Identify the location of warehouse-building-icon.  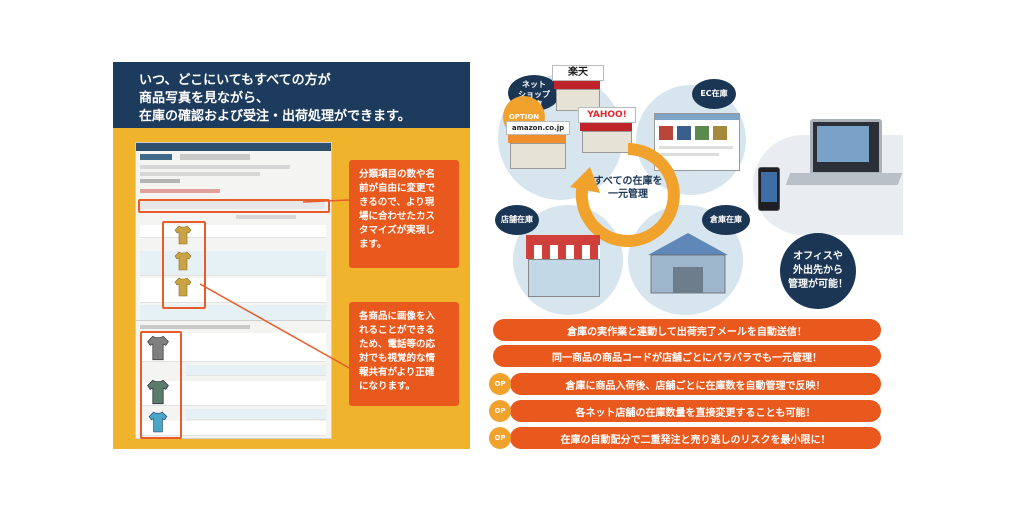
(688, 260).